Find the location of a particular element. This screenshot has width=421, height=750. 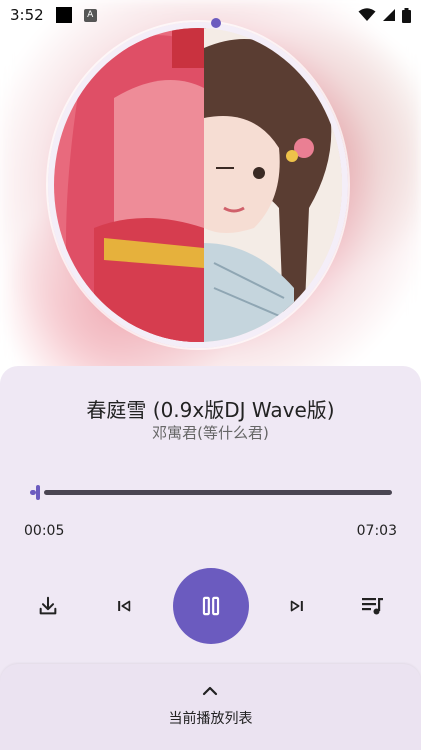

status-icons is located at coordinates (384, 15).